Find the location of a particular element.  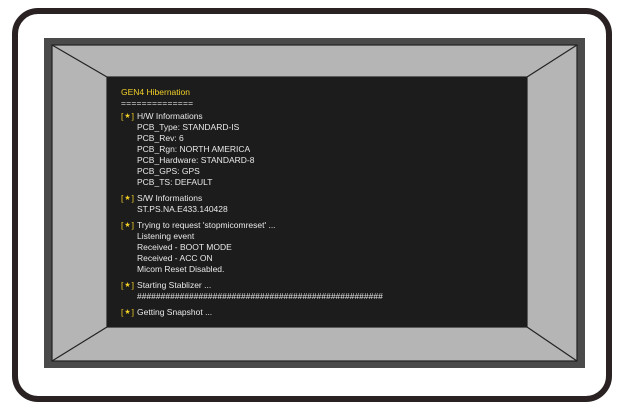

detail-line: Listening event is located at coordinates (166, 236).